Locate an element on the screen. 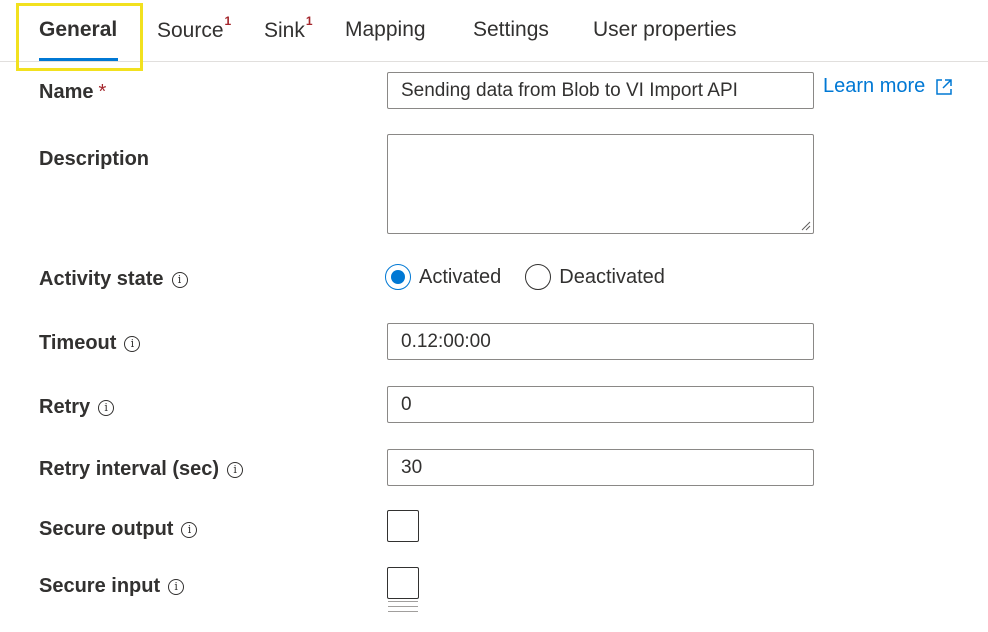 This screenshot has height=632, width=988. tab-label: Mapping is located at coordinates (385, 29).